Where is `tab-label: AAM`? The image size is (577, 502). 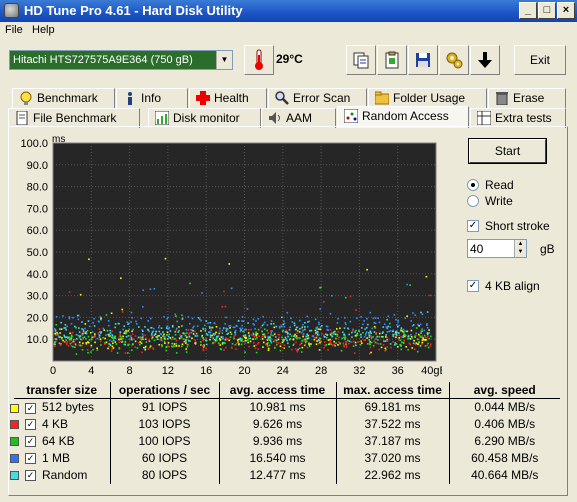 tab-label: AAM is located at coordinates (299, 118).